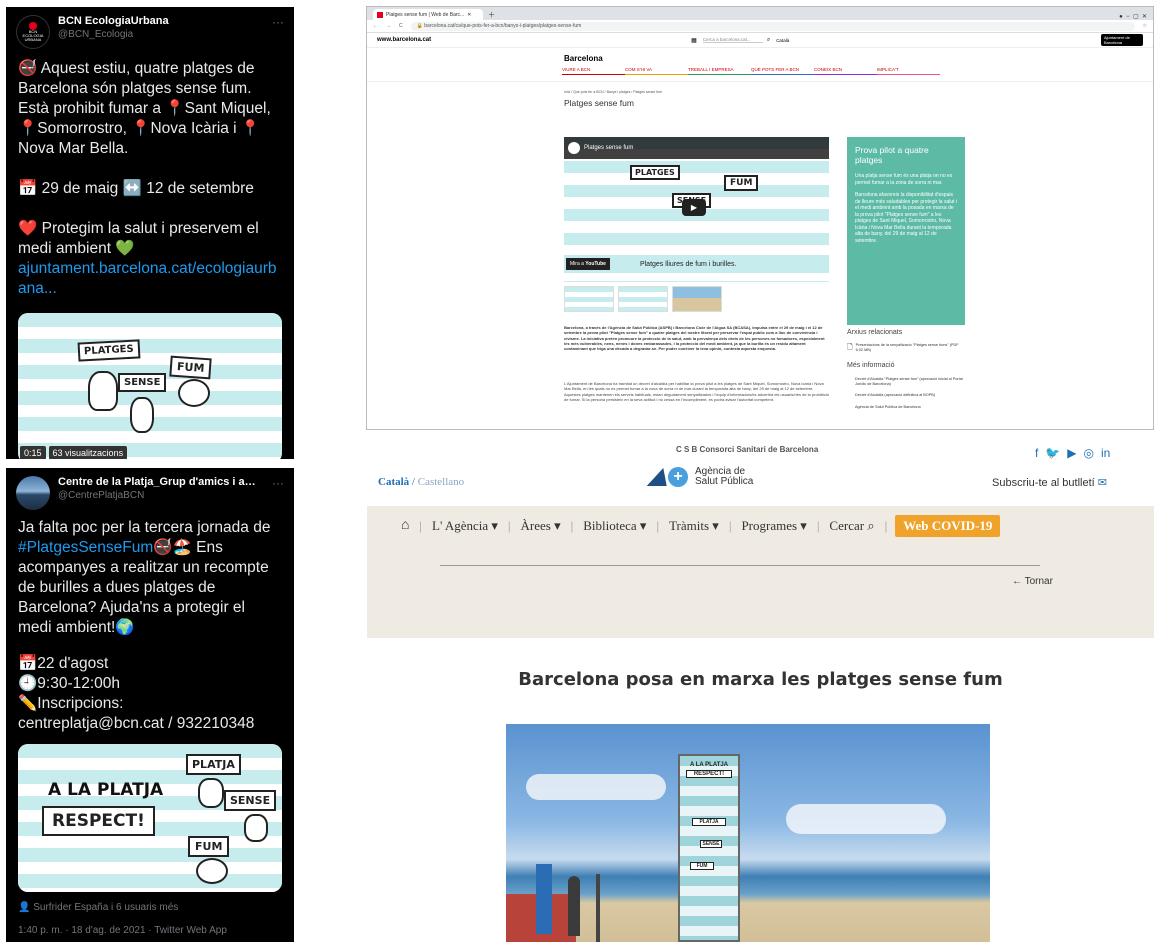  Describe the element at coordinates (911, 407) in the screenshot. I see `more-info-link-3: Agència de Salut Pública de Barcelona` at that location.